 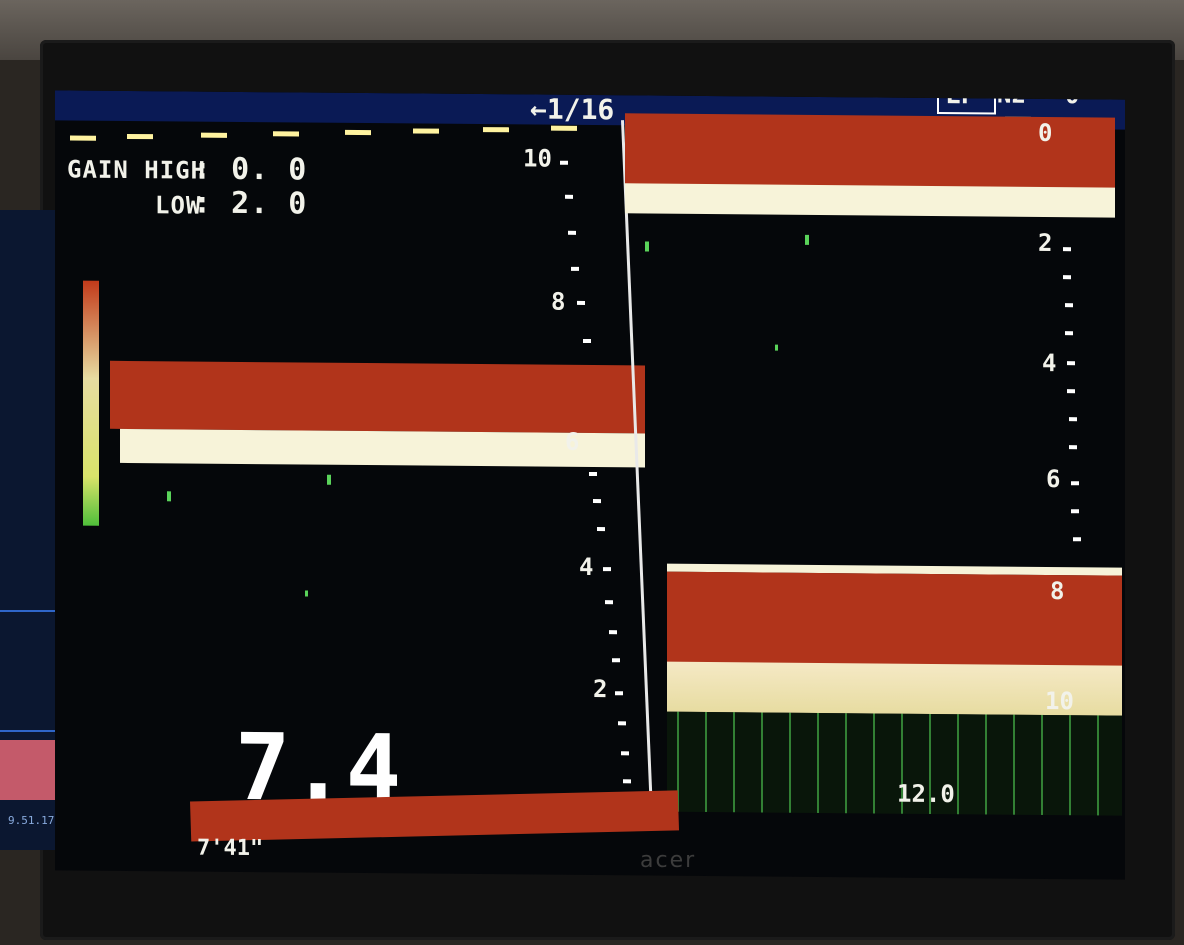 What do you see at coordinates (894, 763) in the screenshot?
I see `right-bottom-noise` at bounding box center [894, 763].